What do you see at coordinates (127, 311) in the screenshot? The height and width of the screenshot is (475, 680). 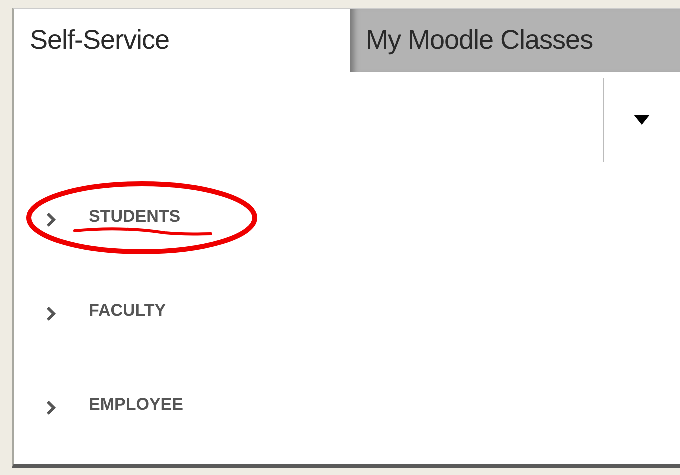 I see `menu-link: FACULTY` at bounding box center [127, 311].